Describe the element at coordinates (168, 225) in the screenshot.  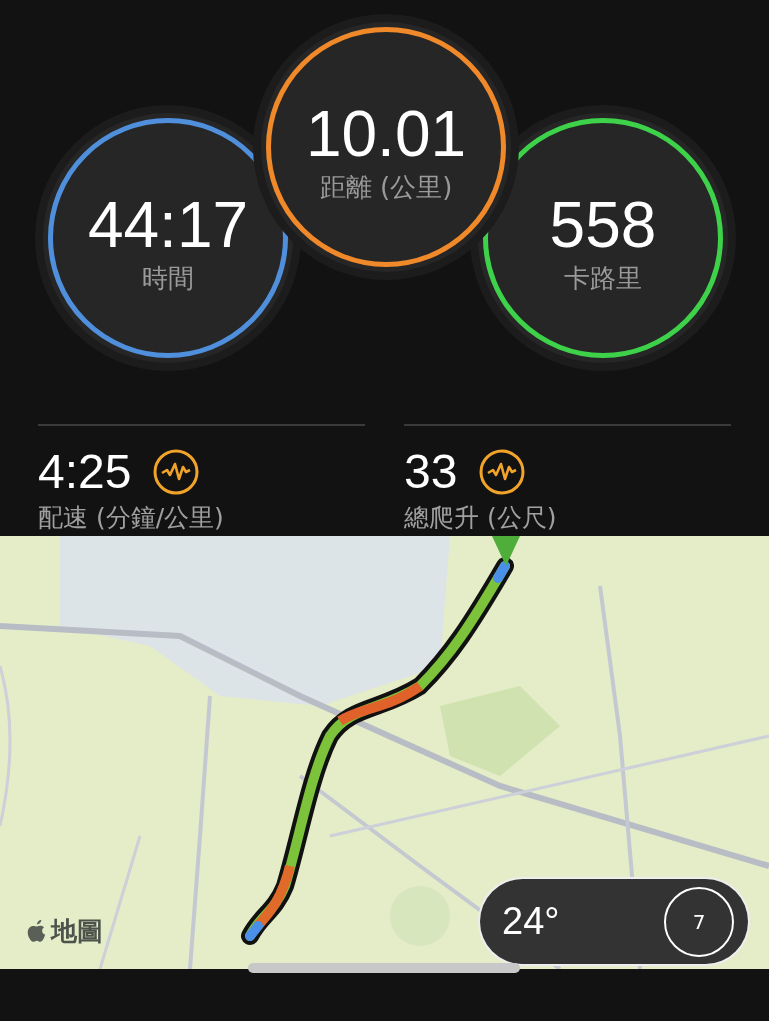
I see `metric-value: 44:17` at that location.